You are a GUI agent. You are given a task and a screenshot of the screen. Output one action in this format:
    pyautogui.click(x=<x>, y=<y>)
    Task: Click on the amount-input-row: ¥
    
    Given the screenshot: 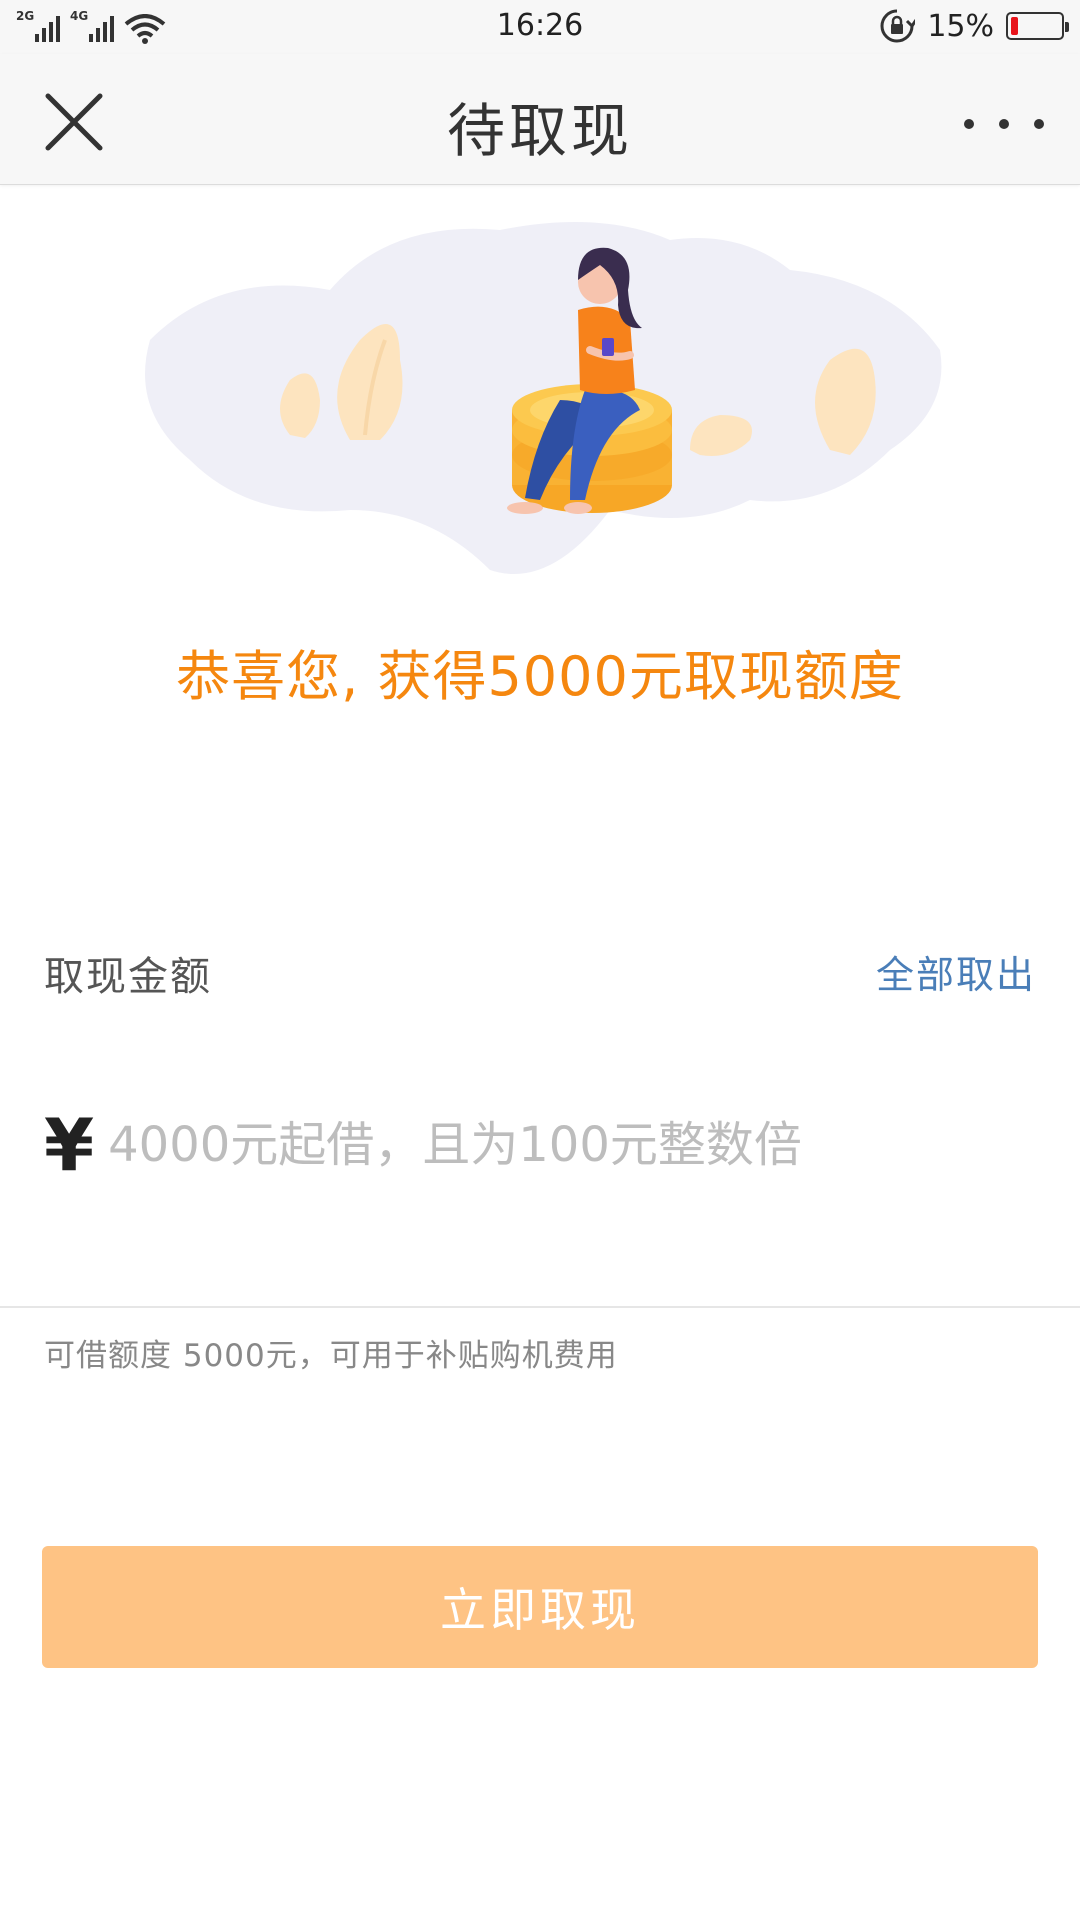 What is the action you would take?
    pyautogui.click(x=544, y=1145)
    